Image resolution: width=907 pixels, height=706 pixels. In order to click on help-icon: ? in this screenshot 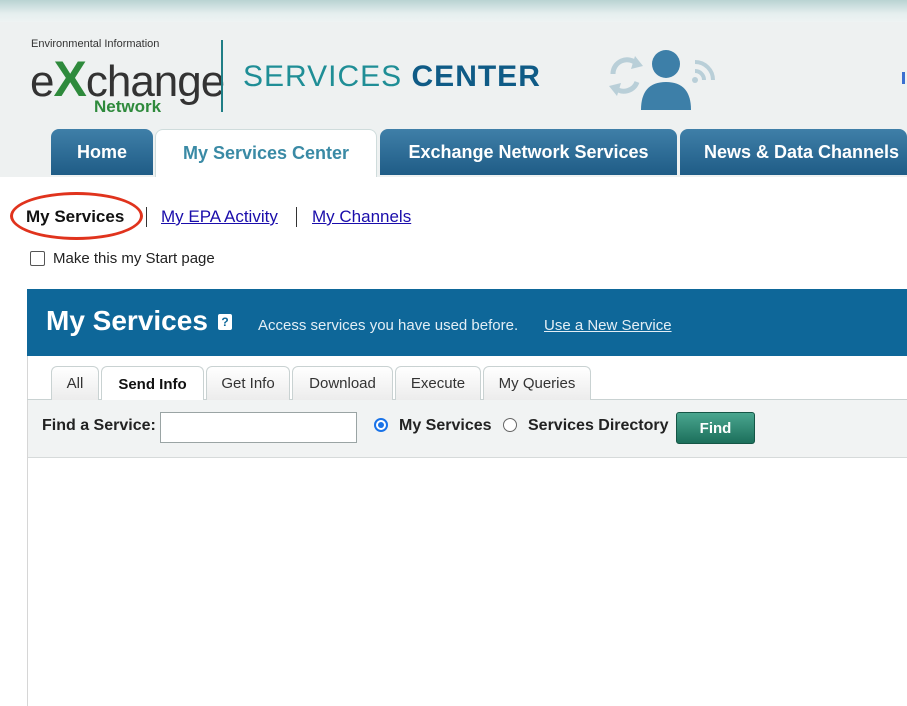, I will do `click(225, 322)`.